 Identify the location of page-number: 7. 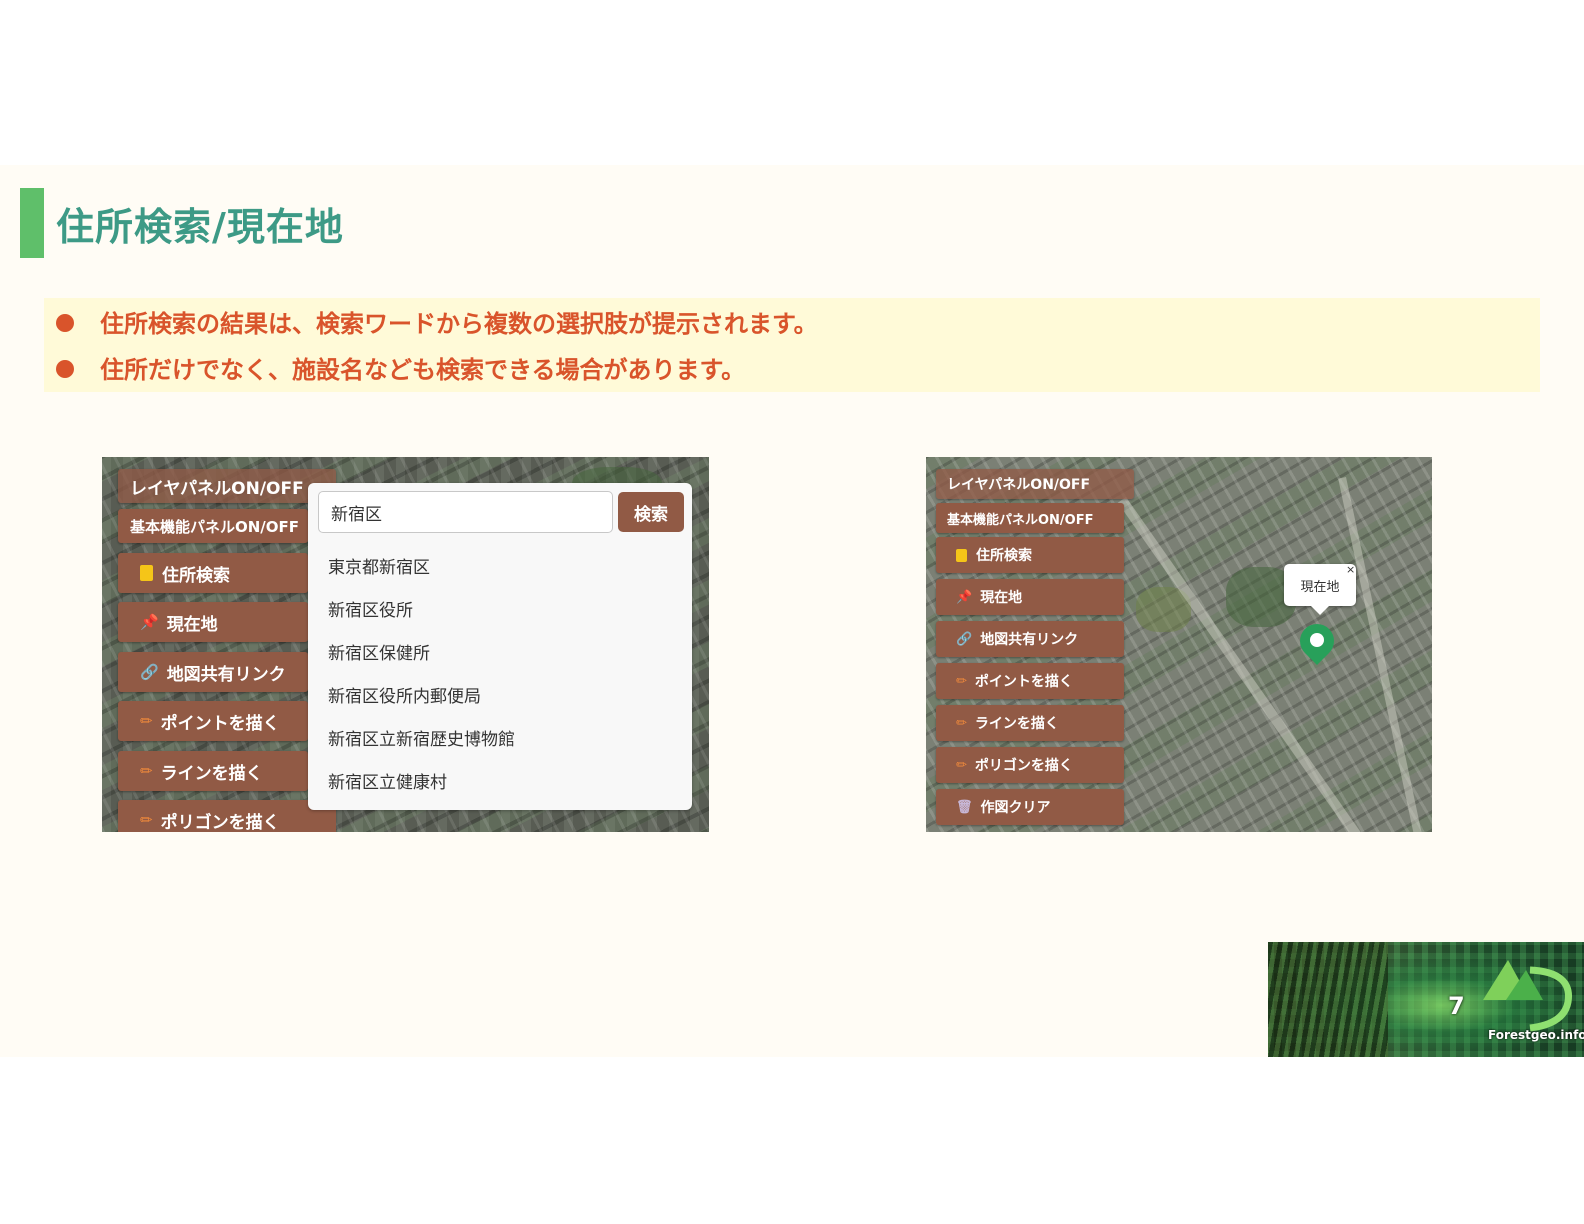
(1456, 1006).